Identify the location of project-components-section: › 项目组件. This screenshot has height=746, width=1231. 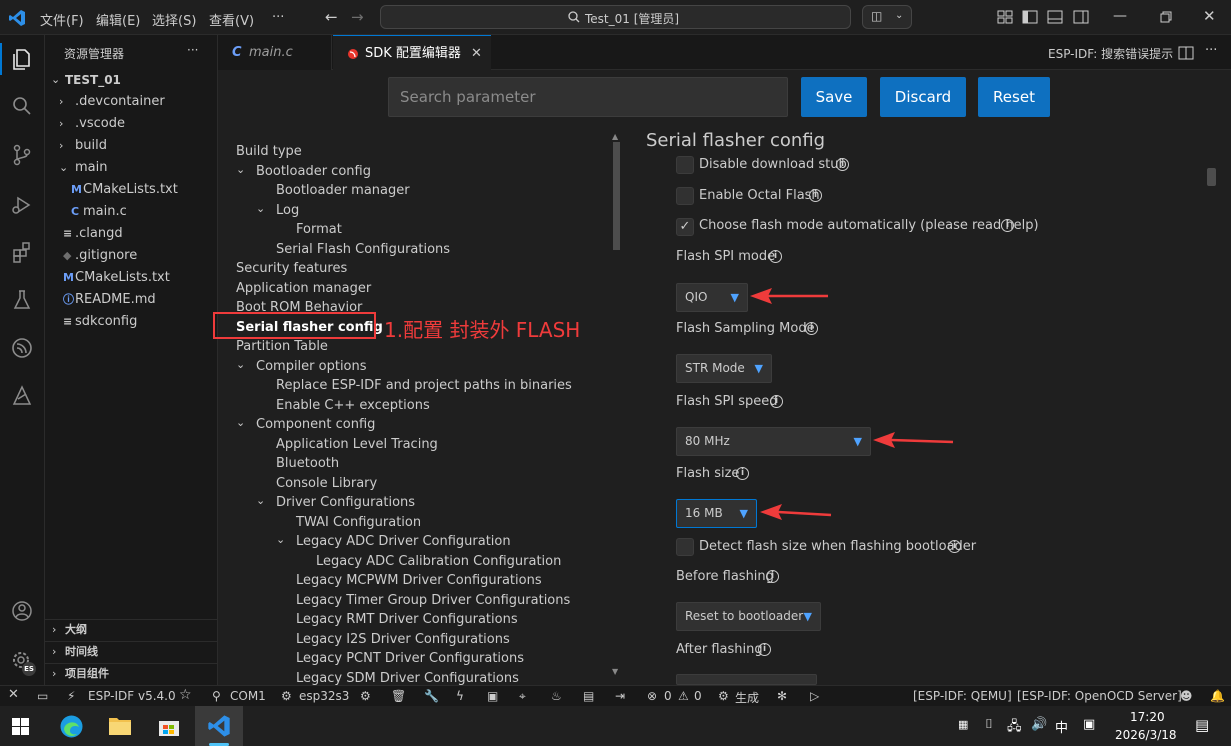
(131, 674).